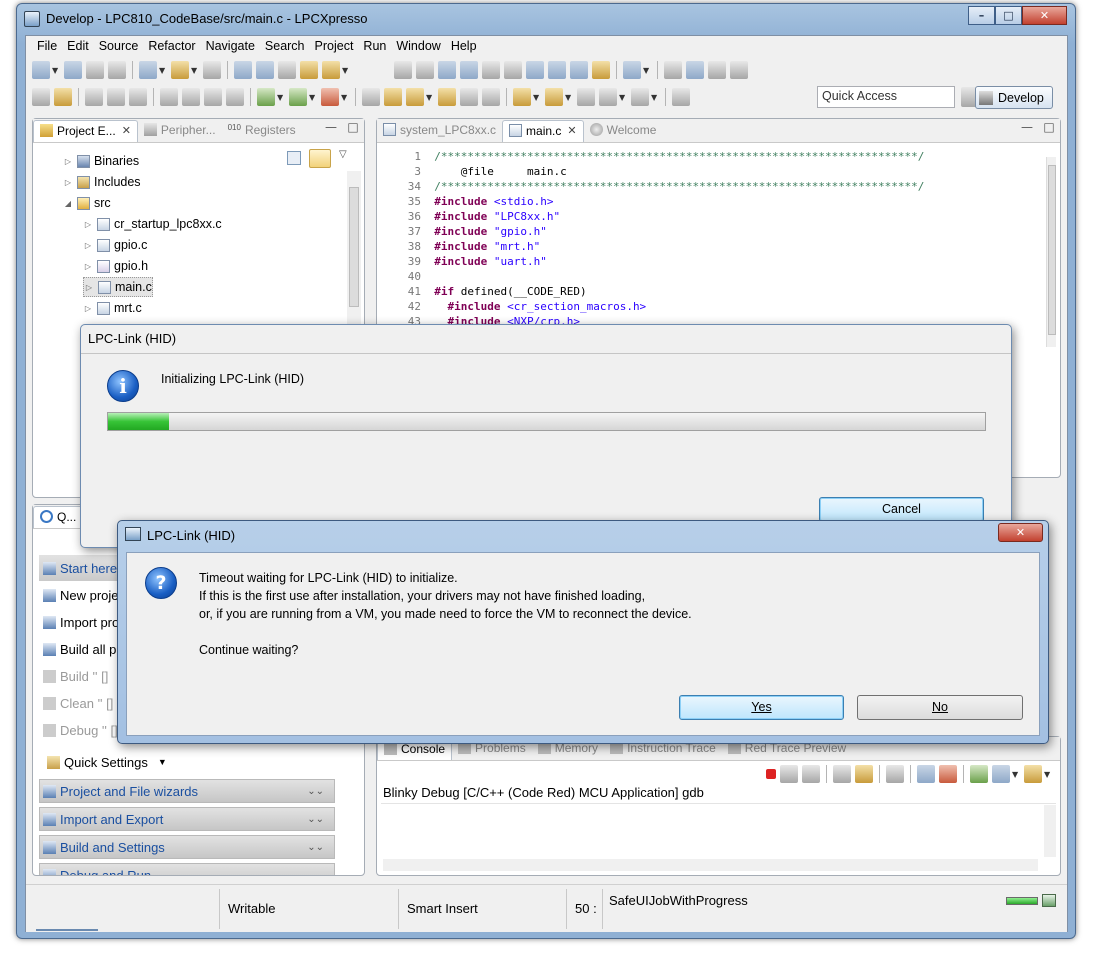  I want to click on xml-icon, so click(491, 70).